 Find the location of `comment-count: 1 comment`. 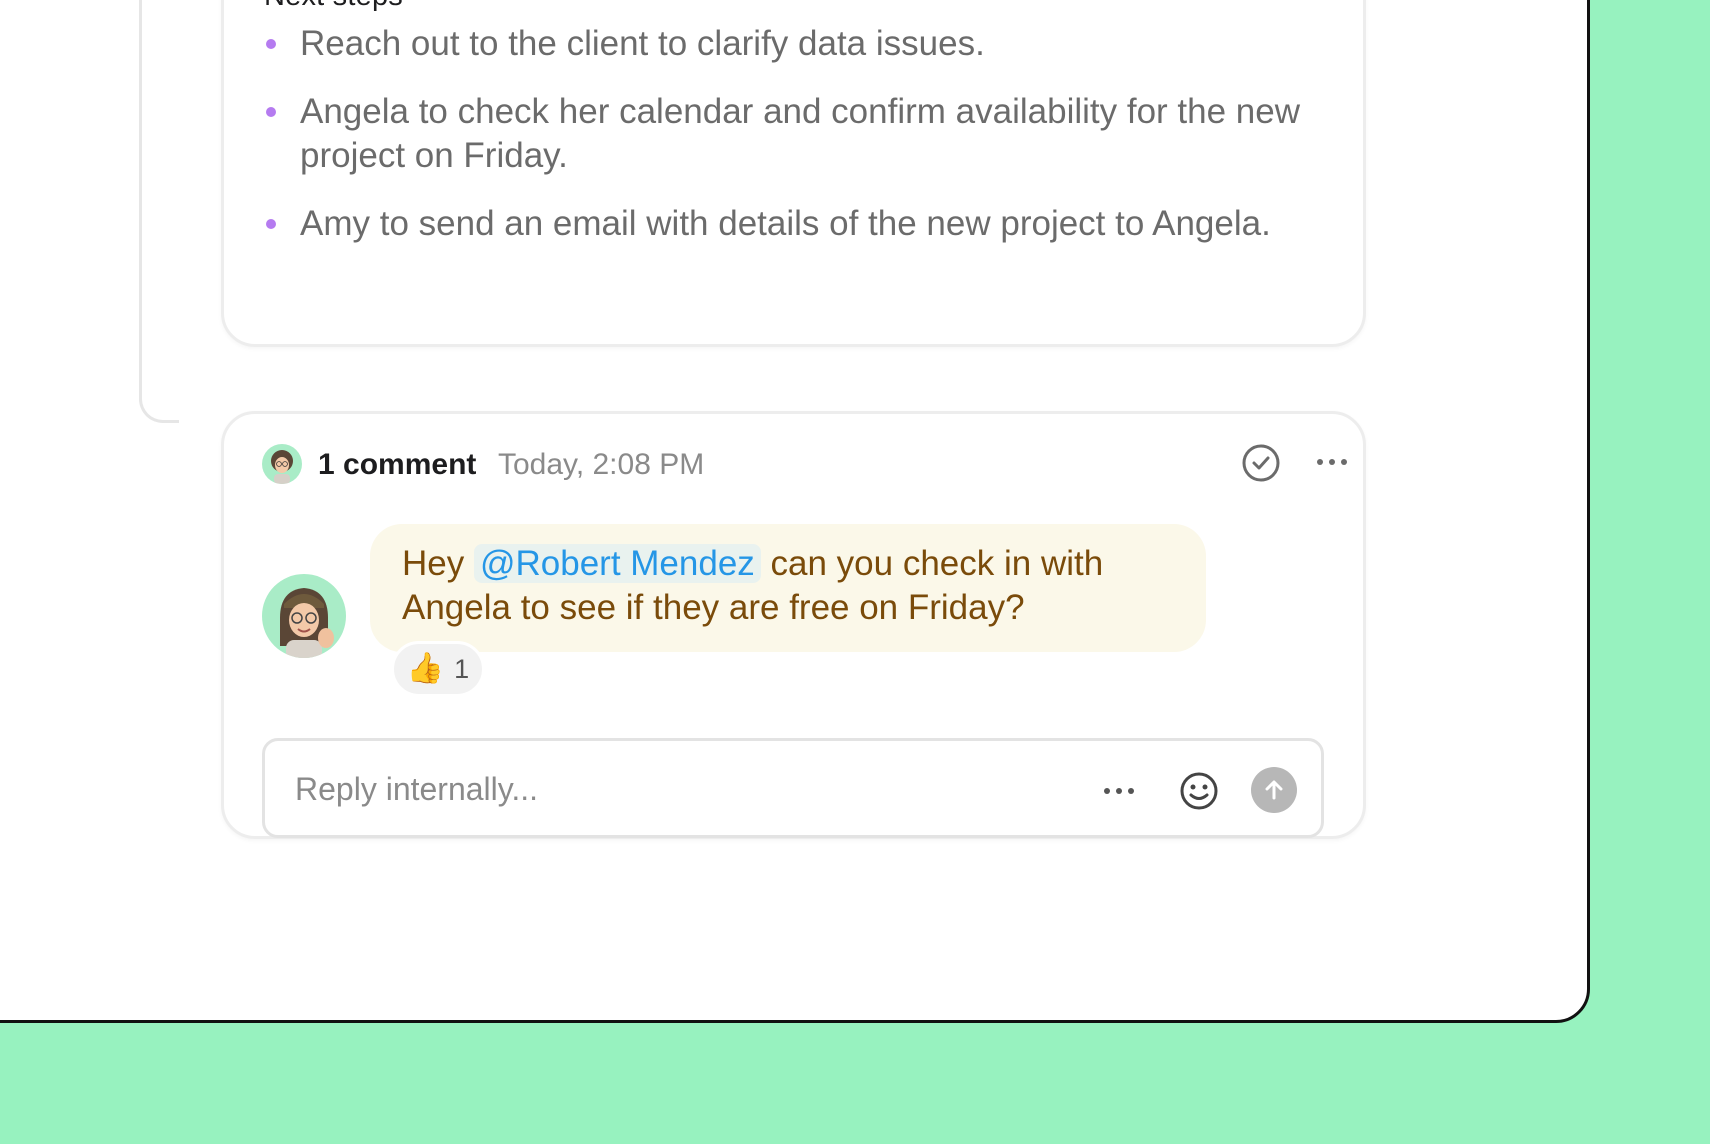

comment-count: 1 comment is located at coordinates (397, 464).